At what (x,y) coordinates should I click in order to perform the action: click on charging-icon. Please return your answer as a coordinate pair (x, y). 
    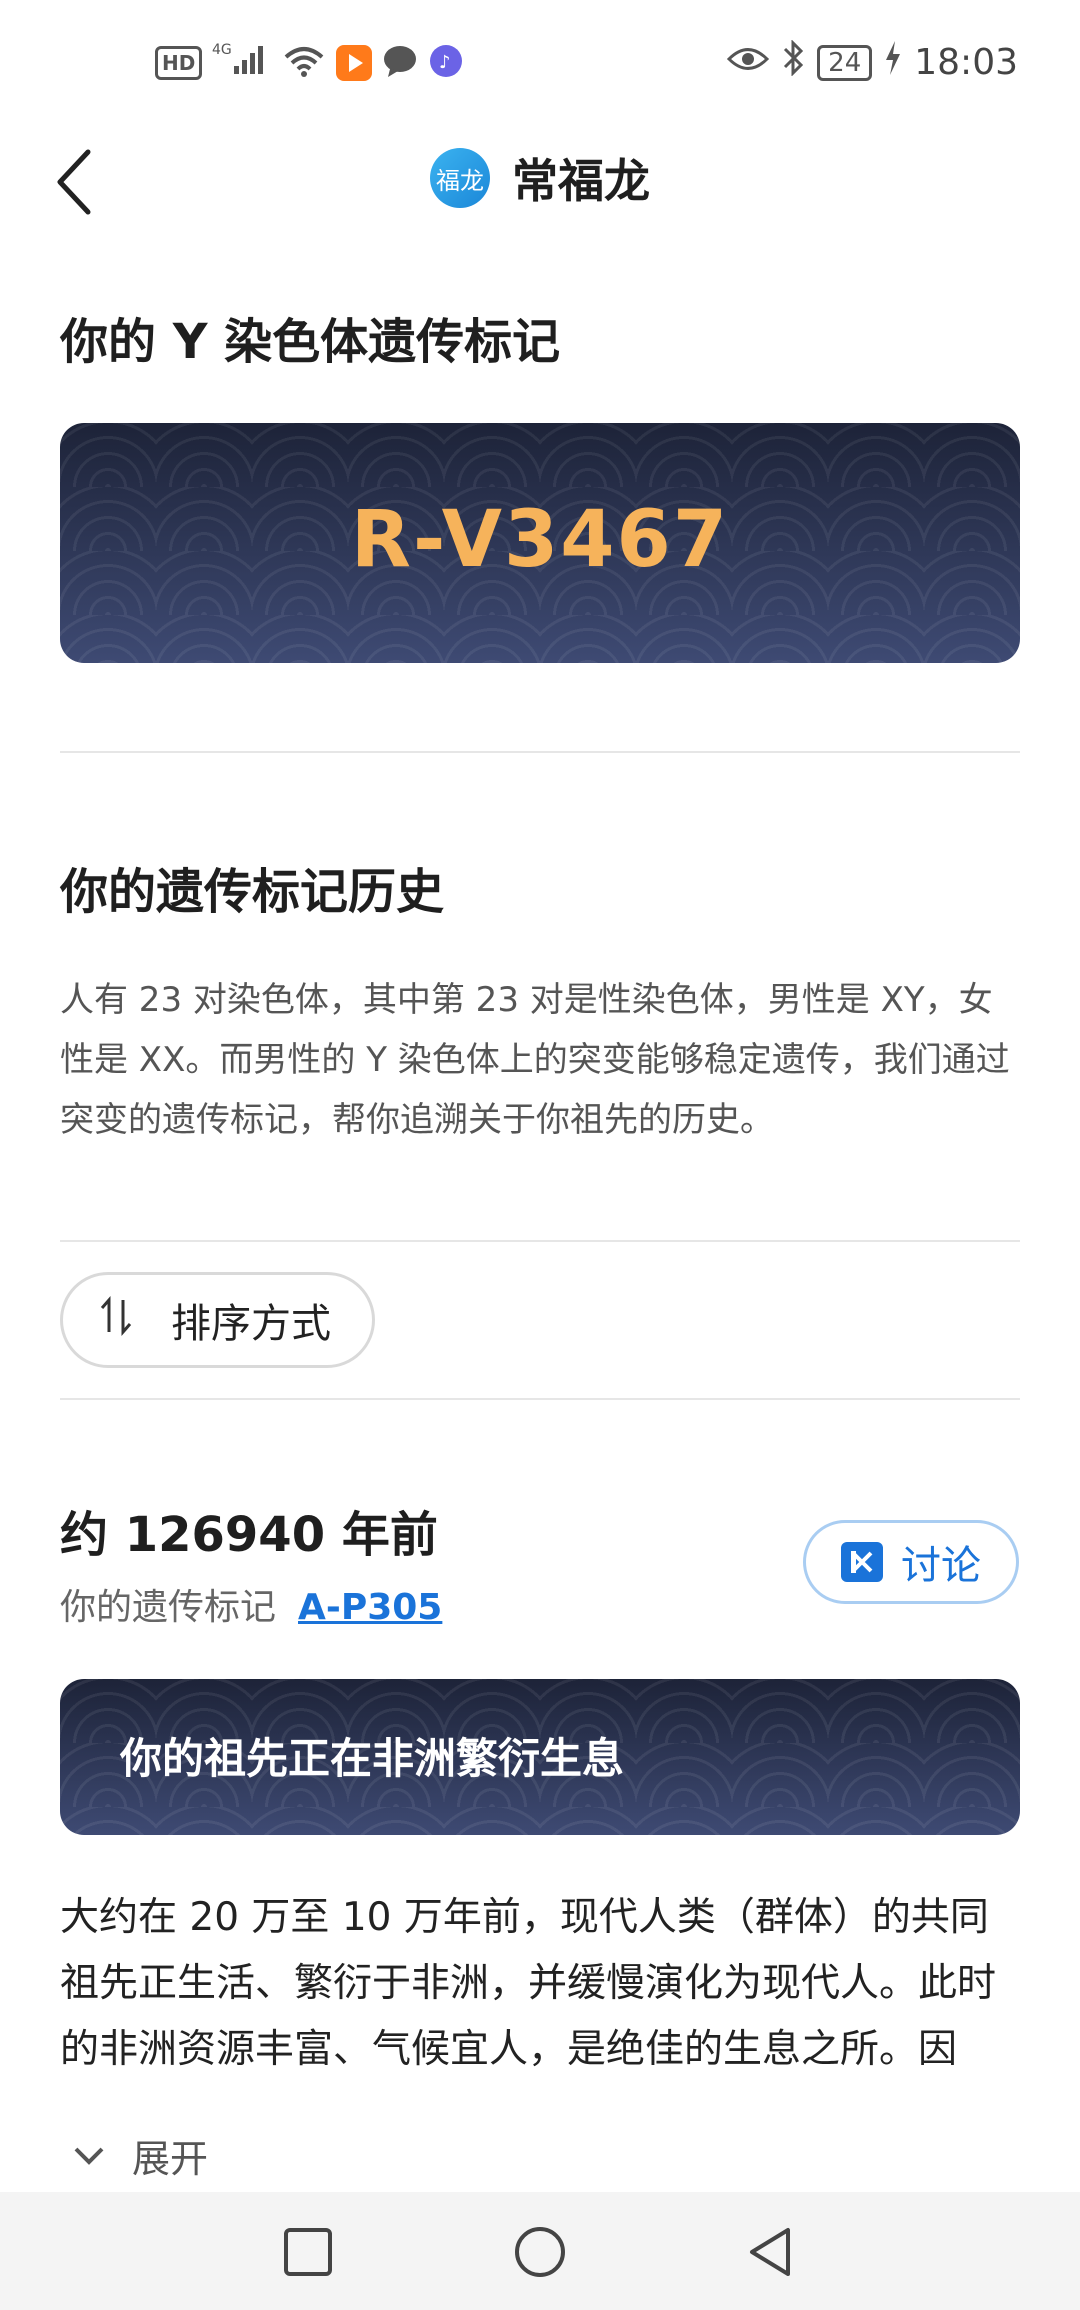
    Looking at the image, I should click on (893, 62).